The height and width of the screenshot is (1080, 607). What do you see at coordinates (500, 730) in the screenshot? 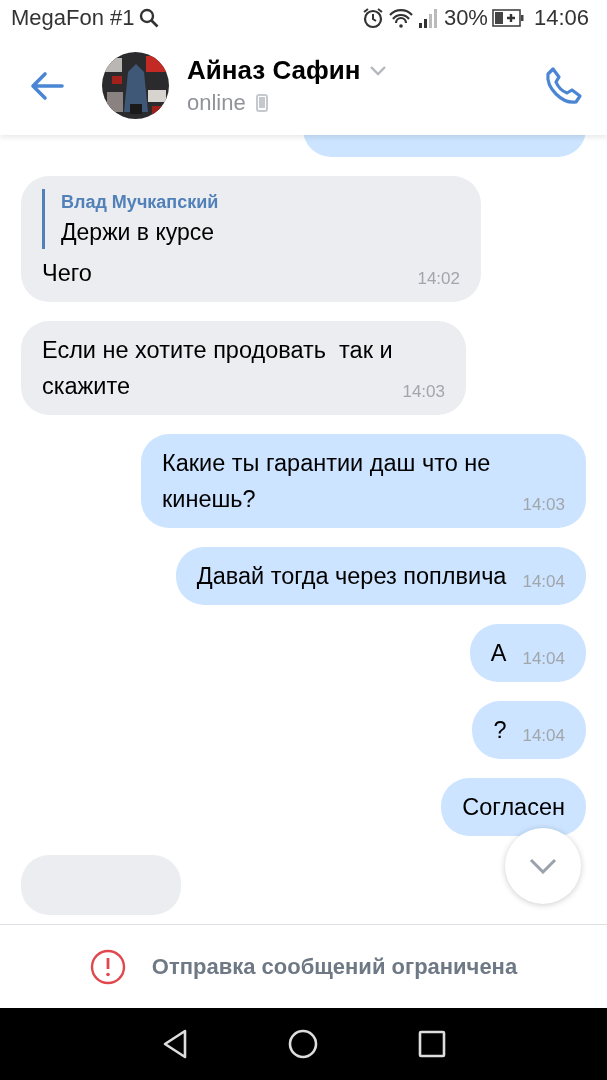
I see `message-text: ?` at bounding box center [500, 730].